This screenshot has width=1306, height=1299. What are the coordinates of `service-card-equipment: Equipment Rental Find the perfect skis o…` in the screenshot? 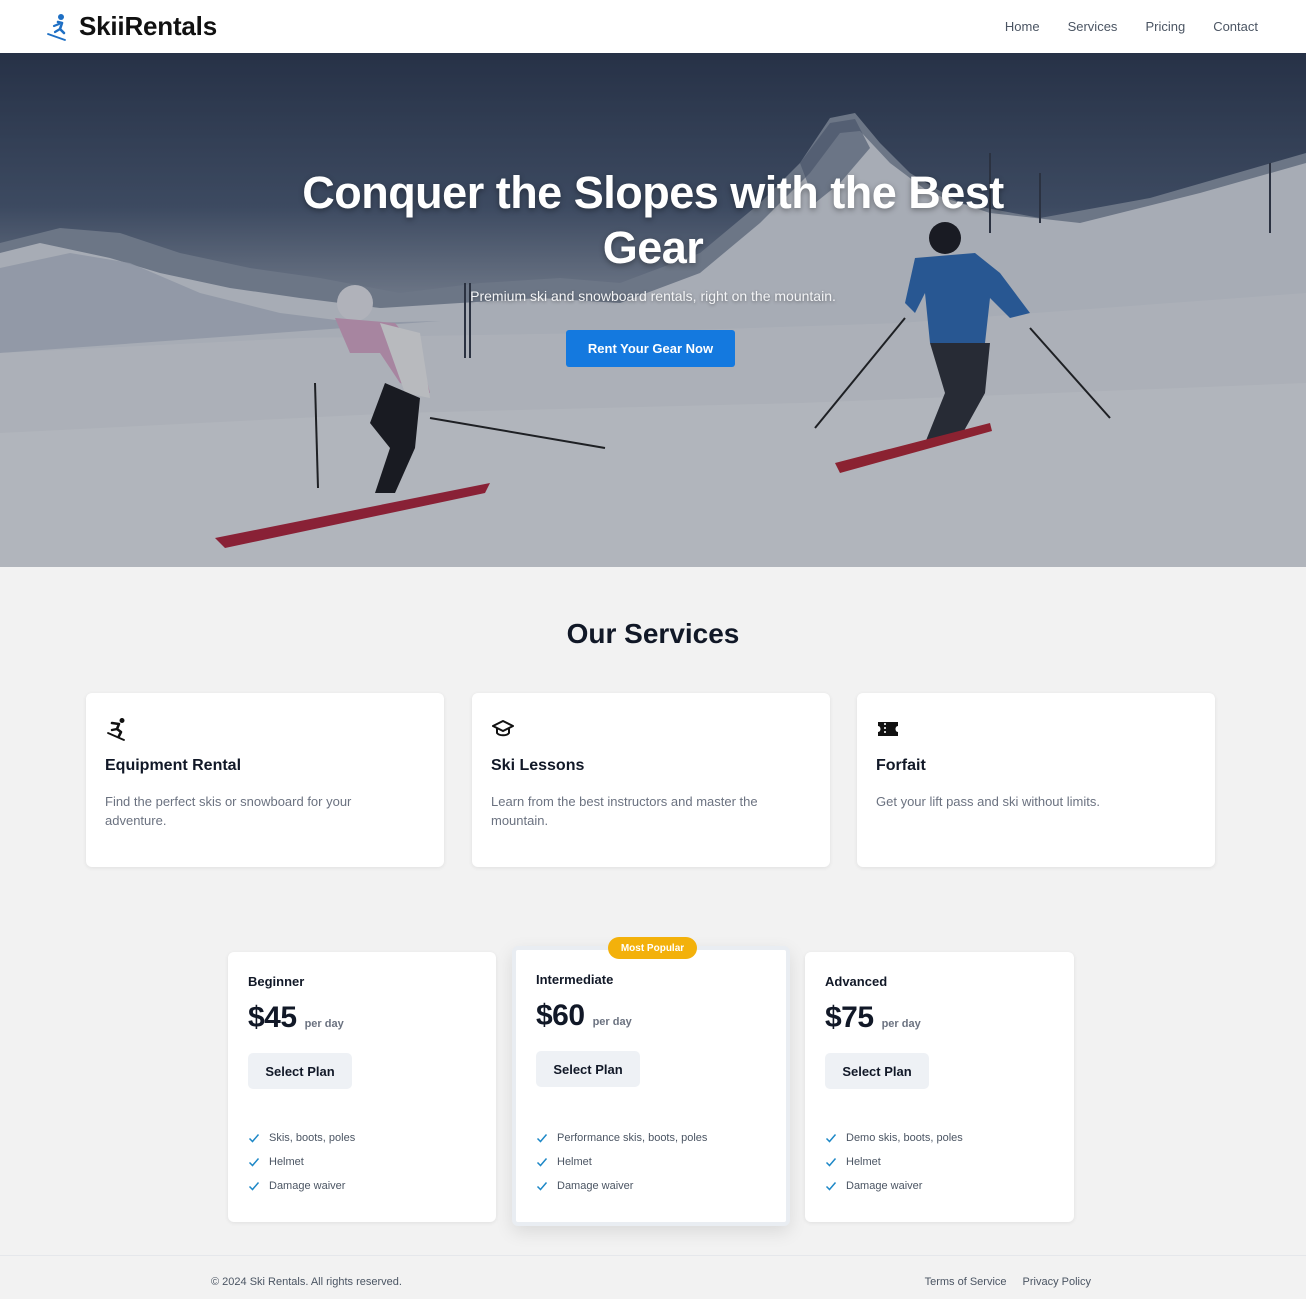 It's located at (265, 780).